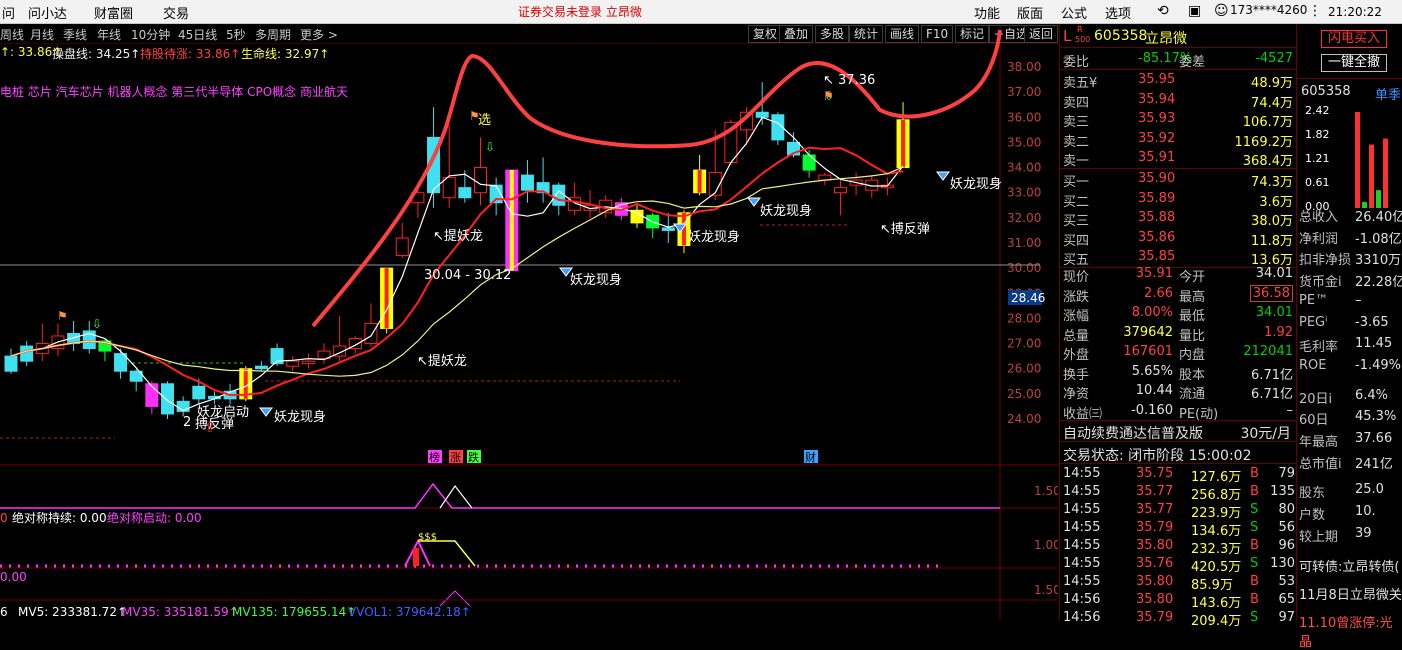  Describe the element at coordinates (1178, 334) in the screenshot. I see `stat-row: 总量 379642 量比 1.92` at that location.